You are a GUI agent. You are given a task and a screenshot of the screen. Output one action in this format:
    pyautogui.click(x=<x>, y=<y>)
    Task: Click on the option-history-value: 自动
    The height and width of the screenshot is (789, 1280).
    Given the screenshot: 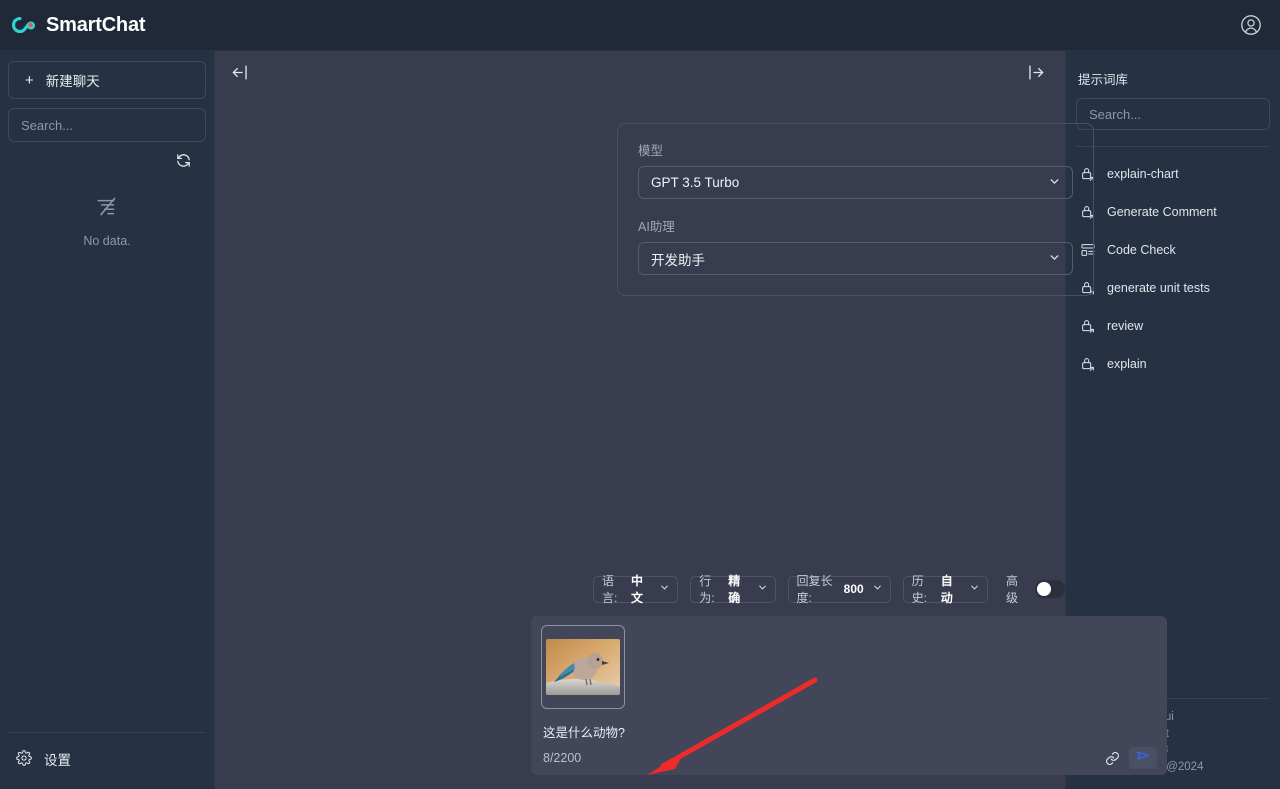 What is the action you would take?
    pyautogui.click(x=946, y=589)
    